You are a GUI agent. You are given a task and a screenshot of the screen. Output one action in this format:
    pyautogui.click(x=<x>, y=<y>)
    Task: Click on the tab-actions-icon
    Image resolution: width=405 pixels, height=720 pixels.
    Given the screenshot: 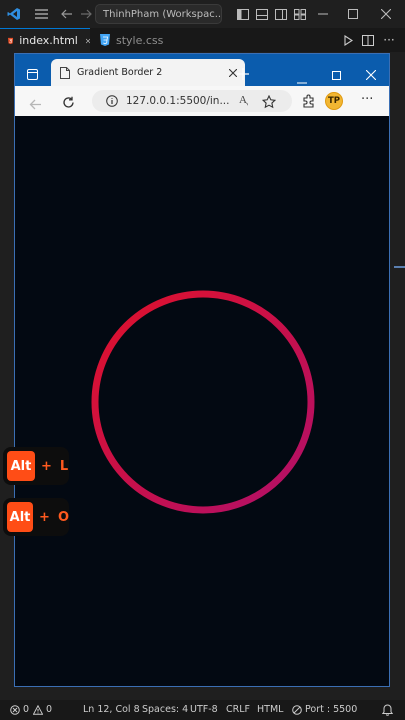 What is the action you would take?
    pyautogui.click(x=32, y=74)
    